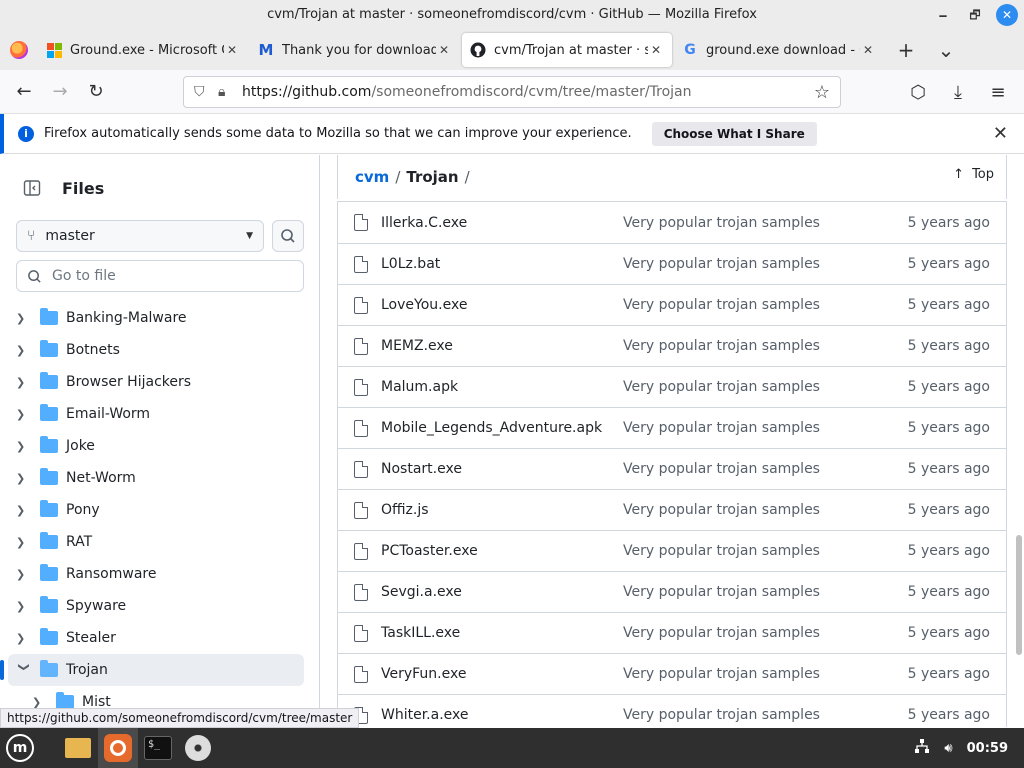 The image size is (1024, 768). Describe the element at coordinates (20, 748) in the screenshot. I see `start-menu-button: m` at that location.